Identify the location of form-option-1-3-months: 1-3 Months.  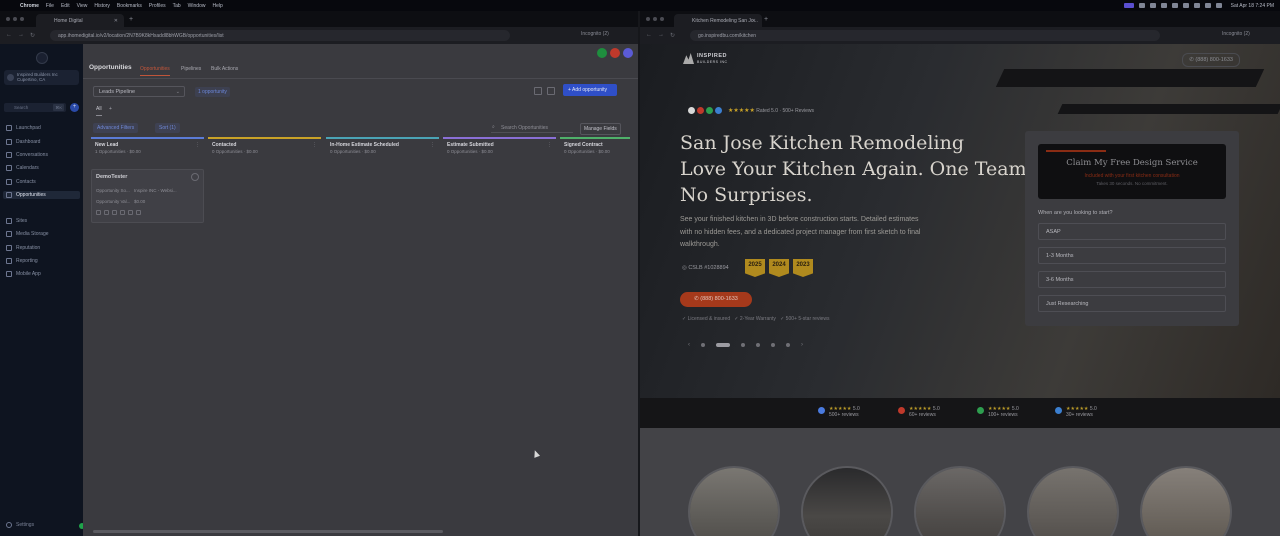
(1132, 255).